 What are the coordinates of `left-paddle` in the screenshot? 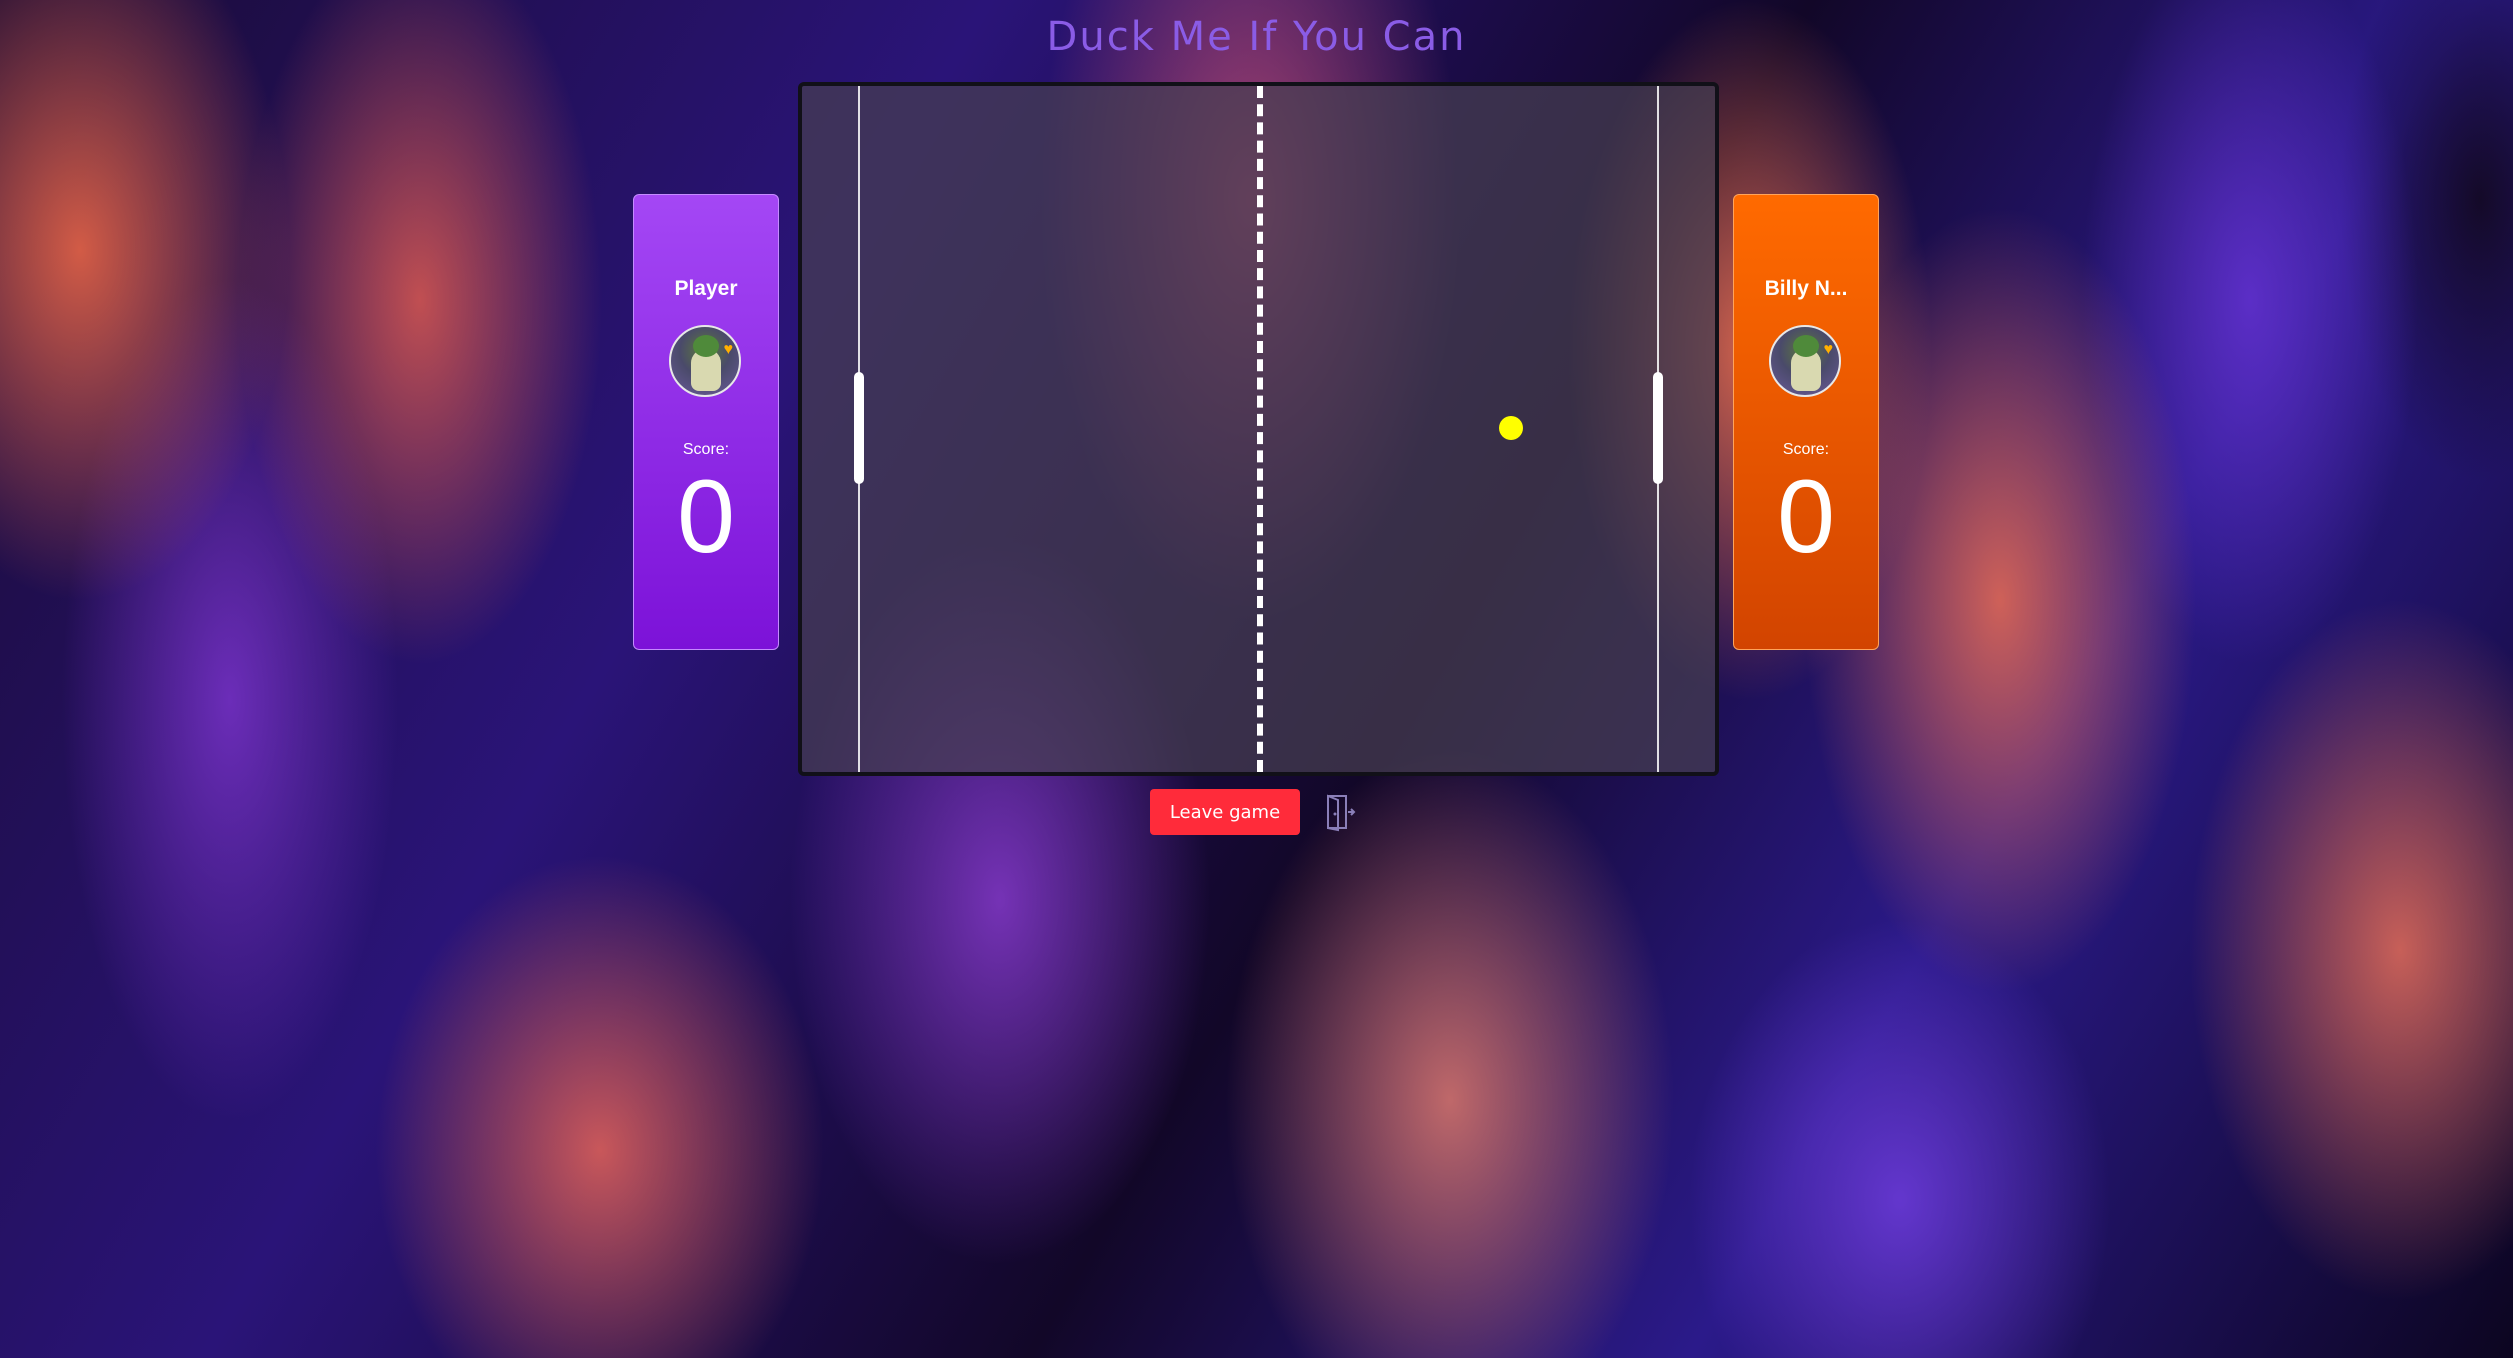 It's located at (859, 428).